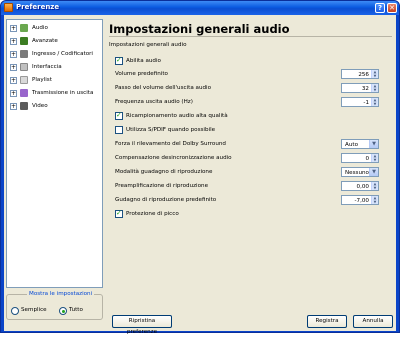  What do you see at coordinates (154, 102) in the screenshot?
I see `output-frequency-label: Frequenza uscita audio (Hz)` at bounding box center [154, 102].